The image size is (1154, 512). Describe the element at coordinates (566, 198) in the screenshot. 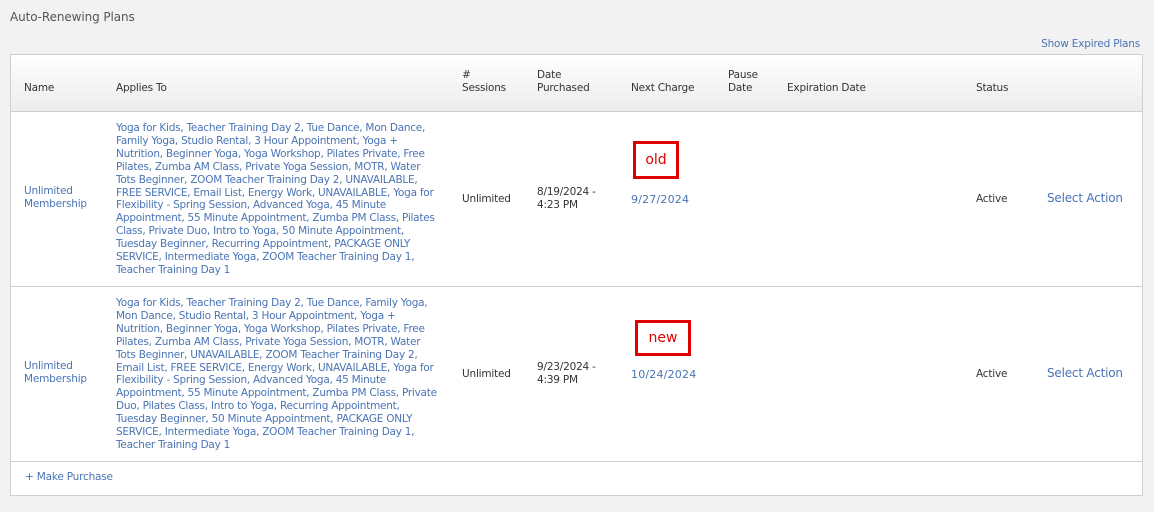

I see `date-purchased-value: 8/19/2024 - 4:23 PM` at that location.